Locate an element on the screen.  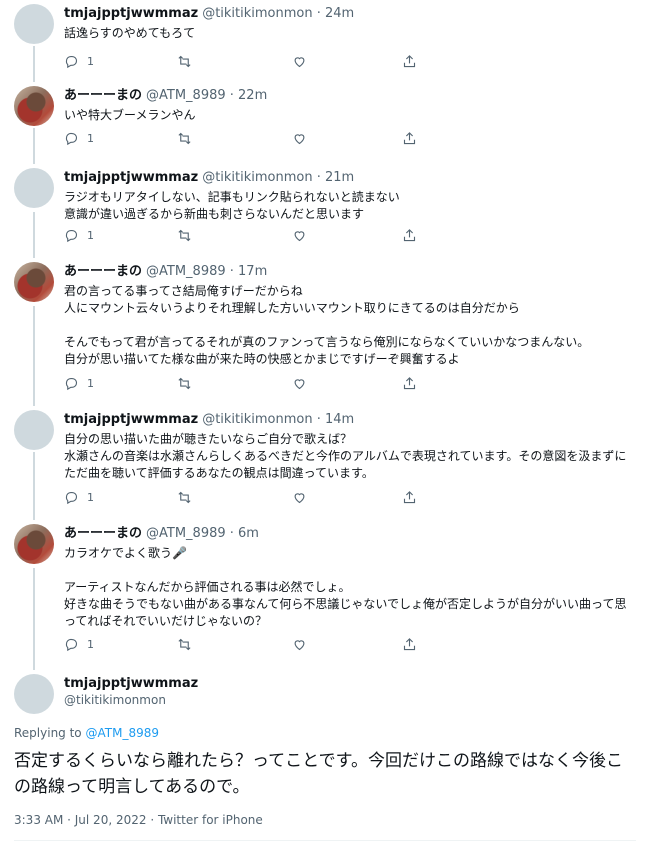
handle: @tikitikimonmon is located at coordinates (115, 700).